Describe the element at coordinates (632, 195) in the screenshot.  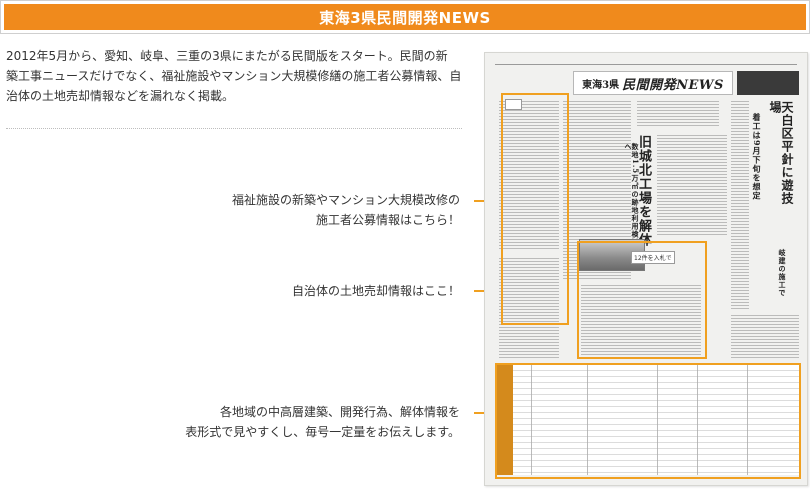
I see `subhead-center: 数地1.5万㎡の跡地利用検討へ` at that location.